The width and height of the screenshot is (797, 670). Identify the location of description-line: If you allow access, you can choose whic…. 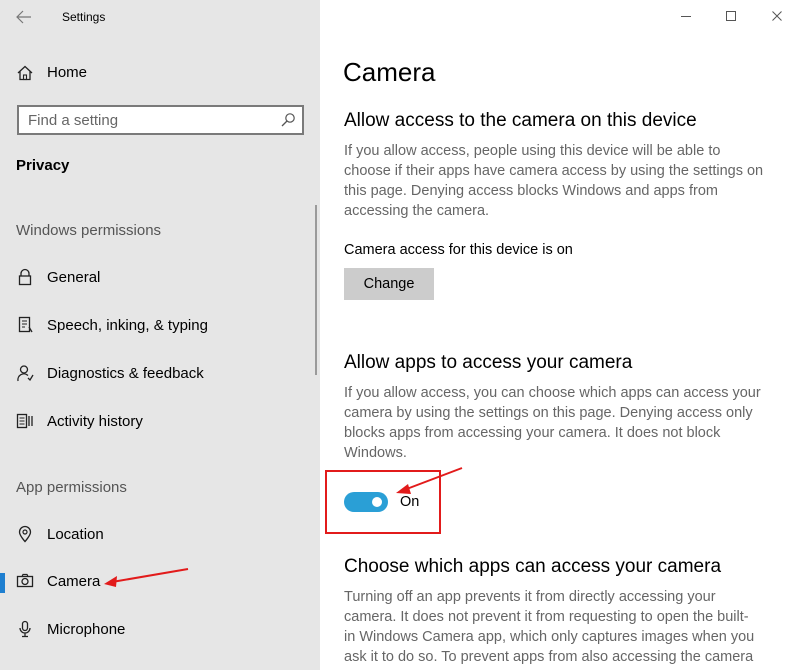
(552, 393).